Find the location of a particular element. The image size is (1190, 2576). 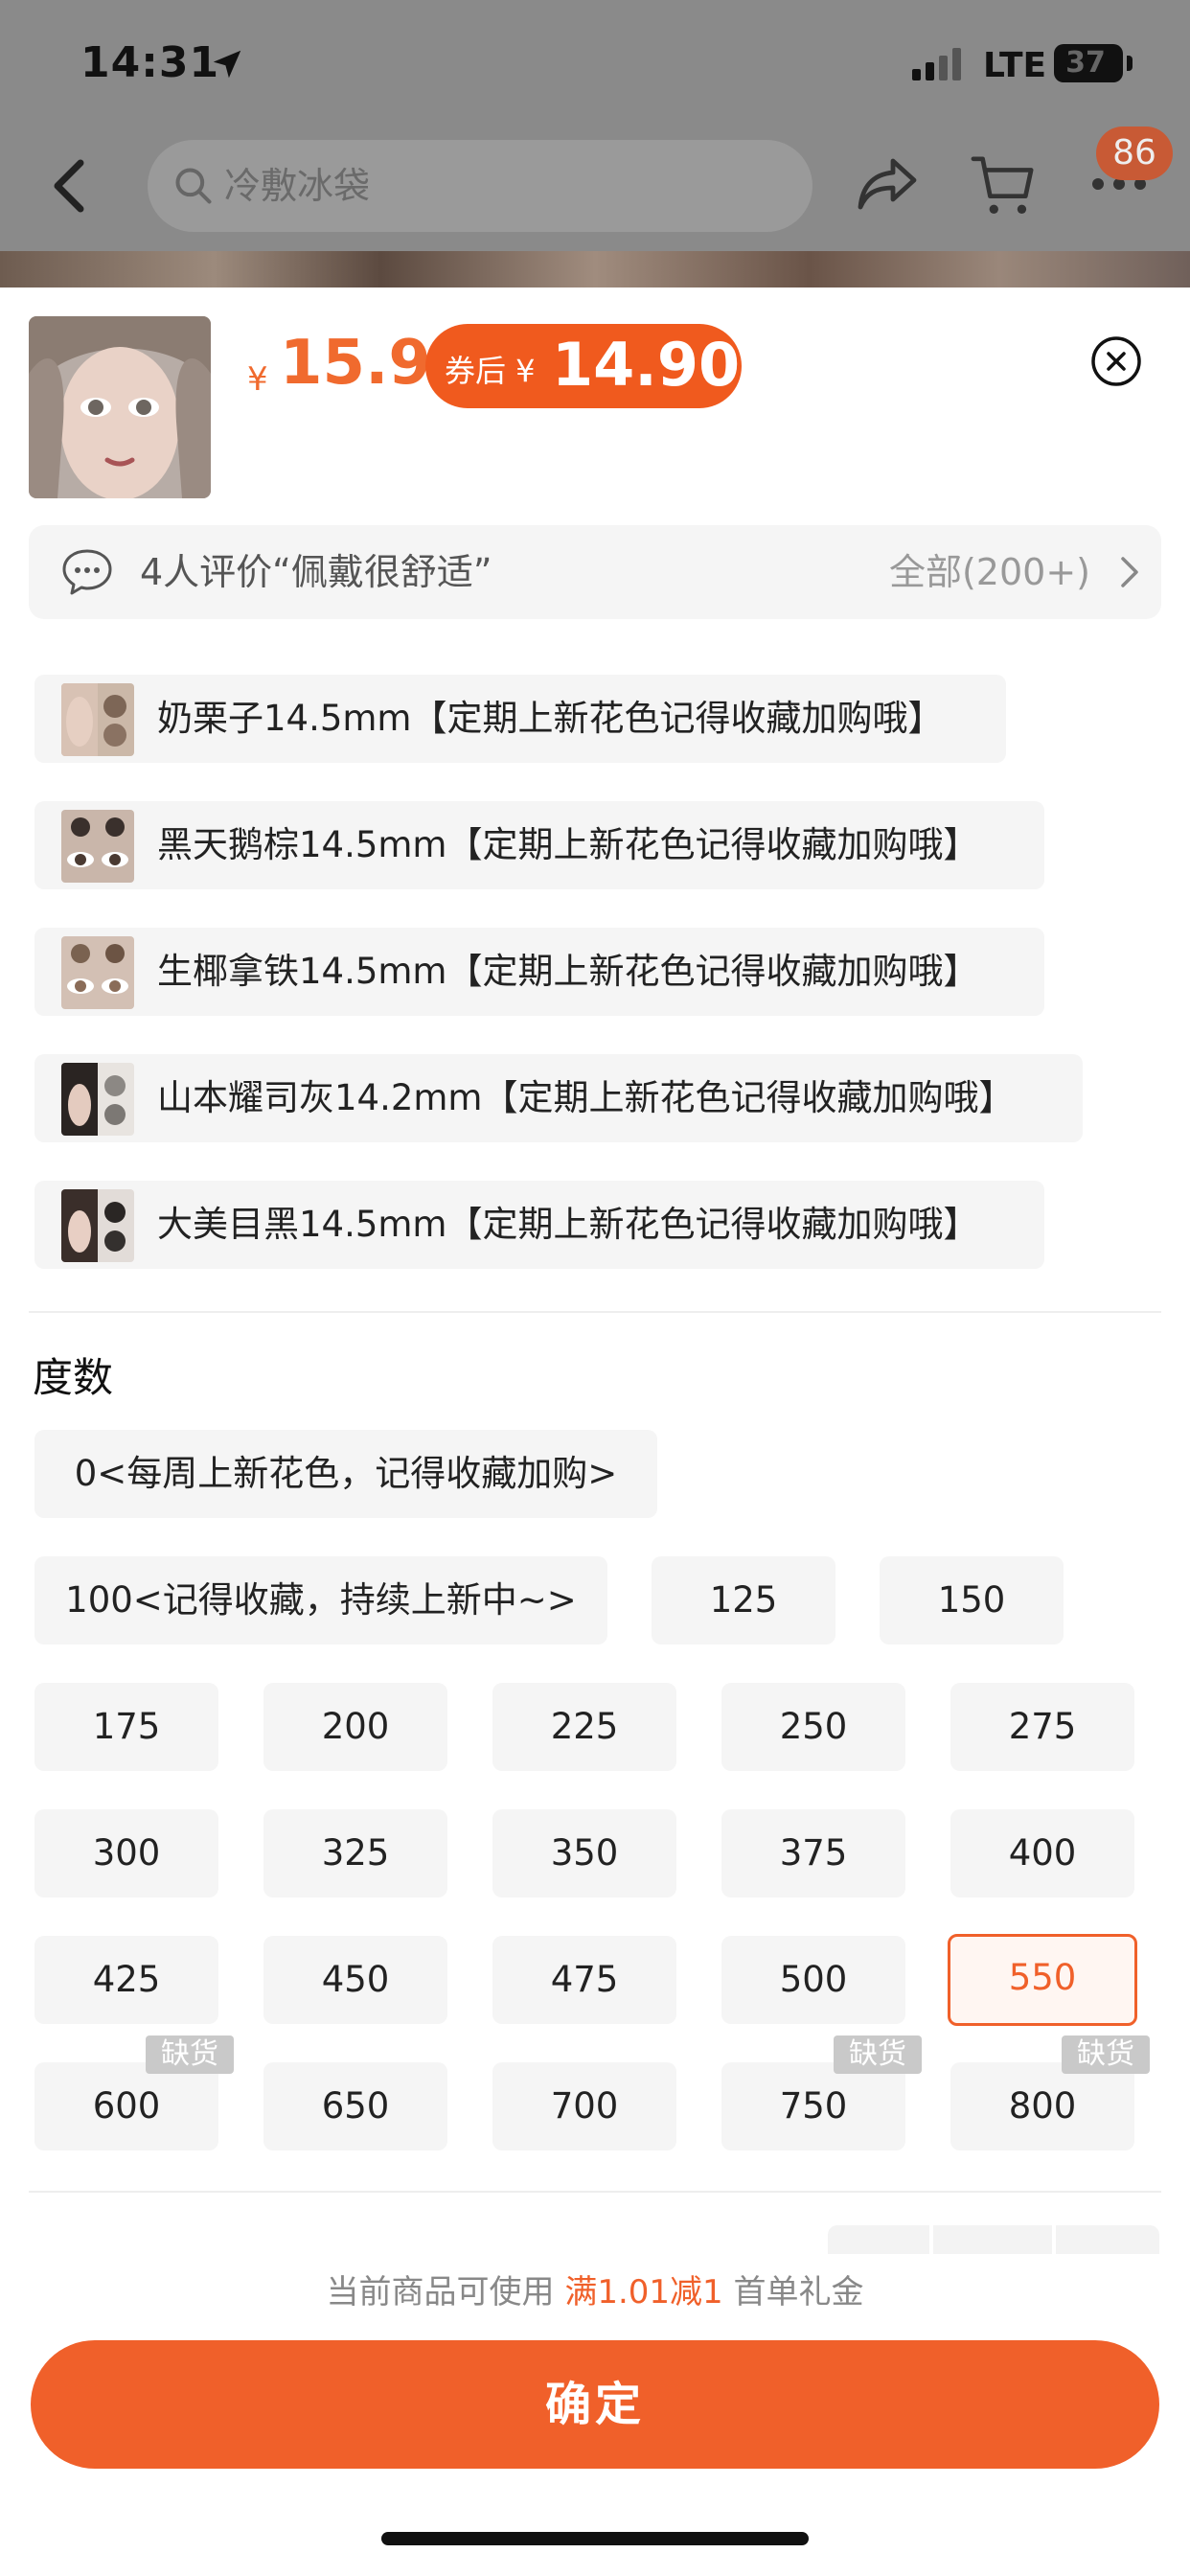

coupon-prefix: 券后 ¥ is located at coordinates (491, 371).